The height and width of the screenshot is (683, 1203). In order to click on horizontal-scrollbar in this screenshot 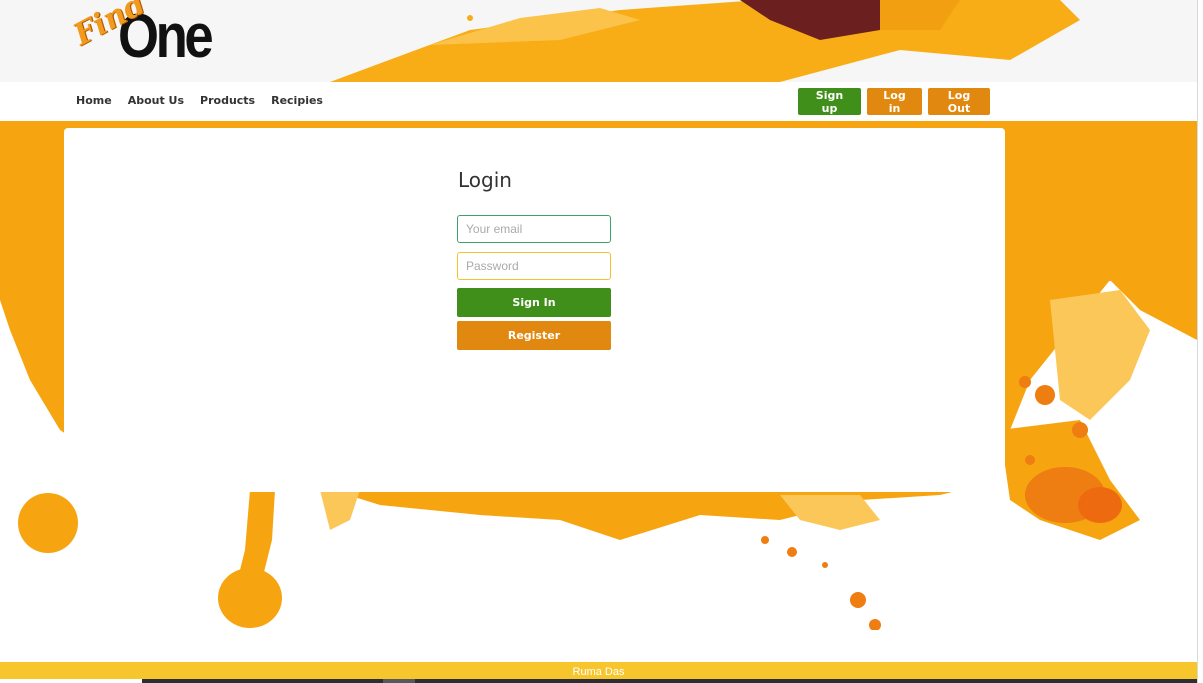, I will do `click(672, 681)`.